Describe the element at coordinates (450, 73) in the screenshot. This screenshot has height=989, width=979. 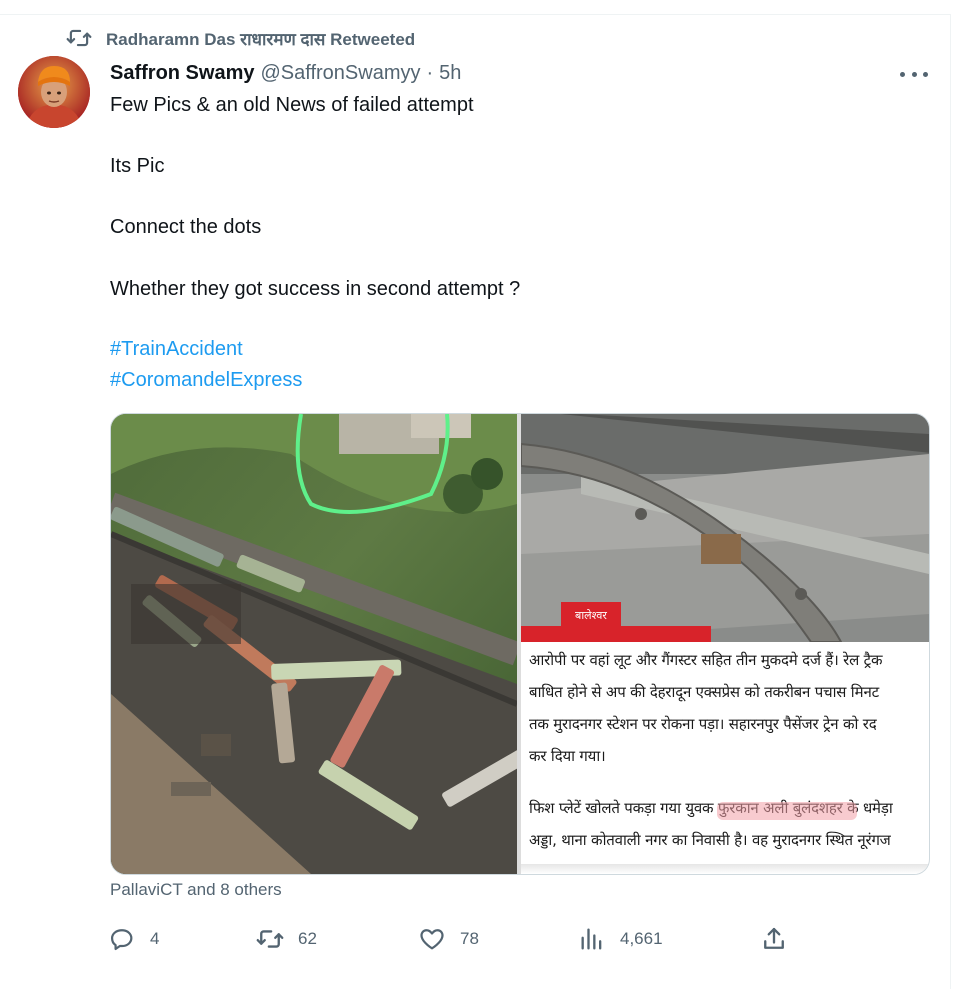
I see `tweet-timestamp: 5h` at that location.